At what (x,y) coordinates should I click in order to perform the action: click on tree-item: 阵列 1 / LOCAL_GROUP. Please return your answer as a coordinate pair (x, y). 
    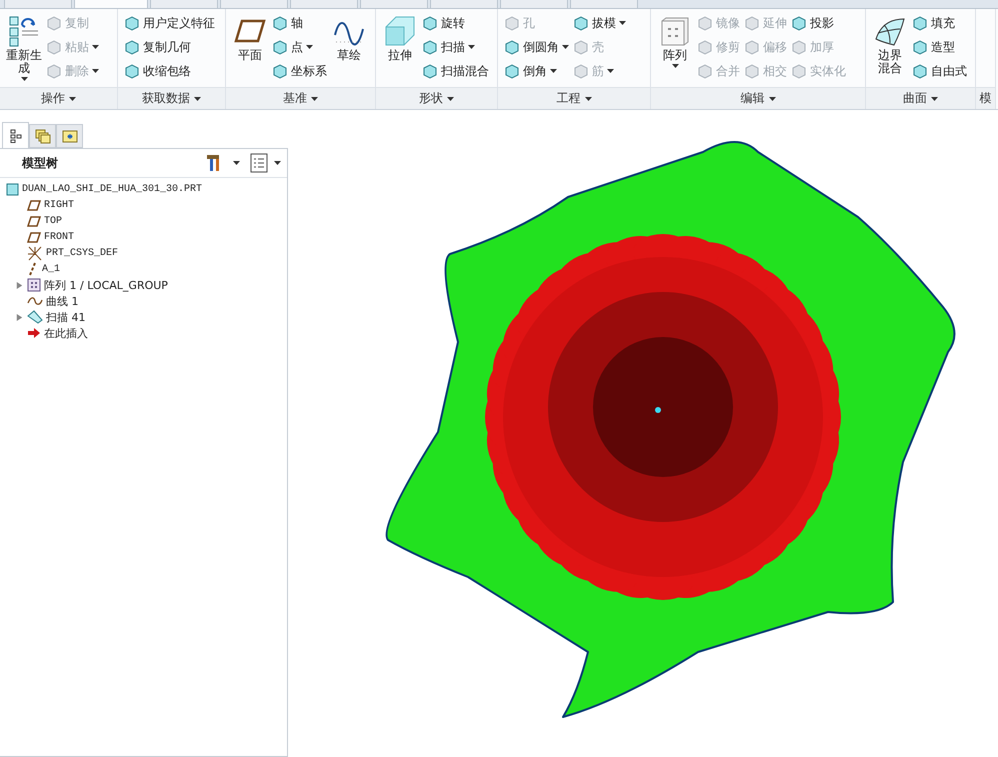
    Looking at the image, I should click on (106, 285).